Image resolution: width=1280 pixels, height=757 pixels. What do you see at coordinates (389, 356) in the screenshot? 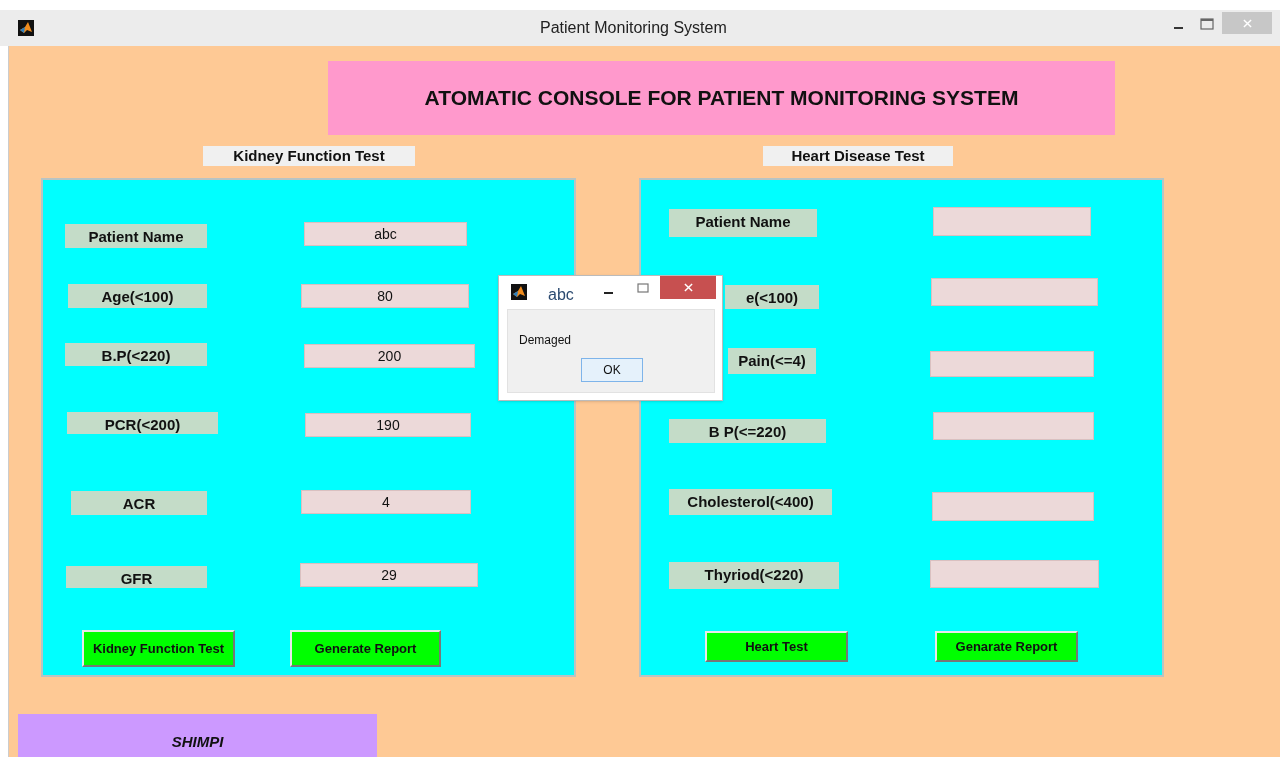
I see `input-field: 200` at bounding box center [389, 356].